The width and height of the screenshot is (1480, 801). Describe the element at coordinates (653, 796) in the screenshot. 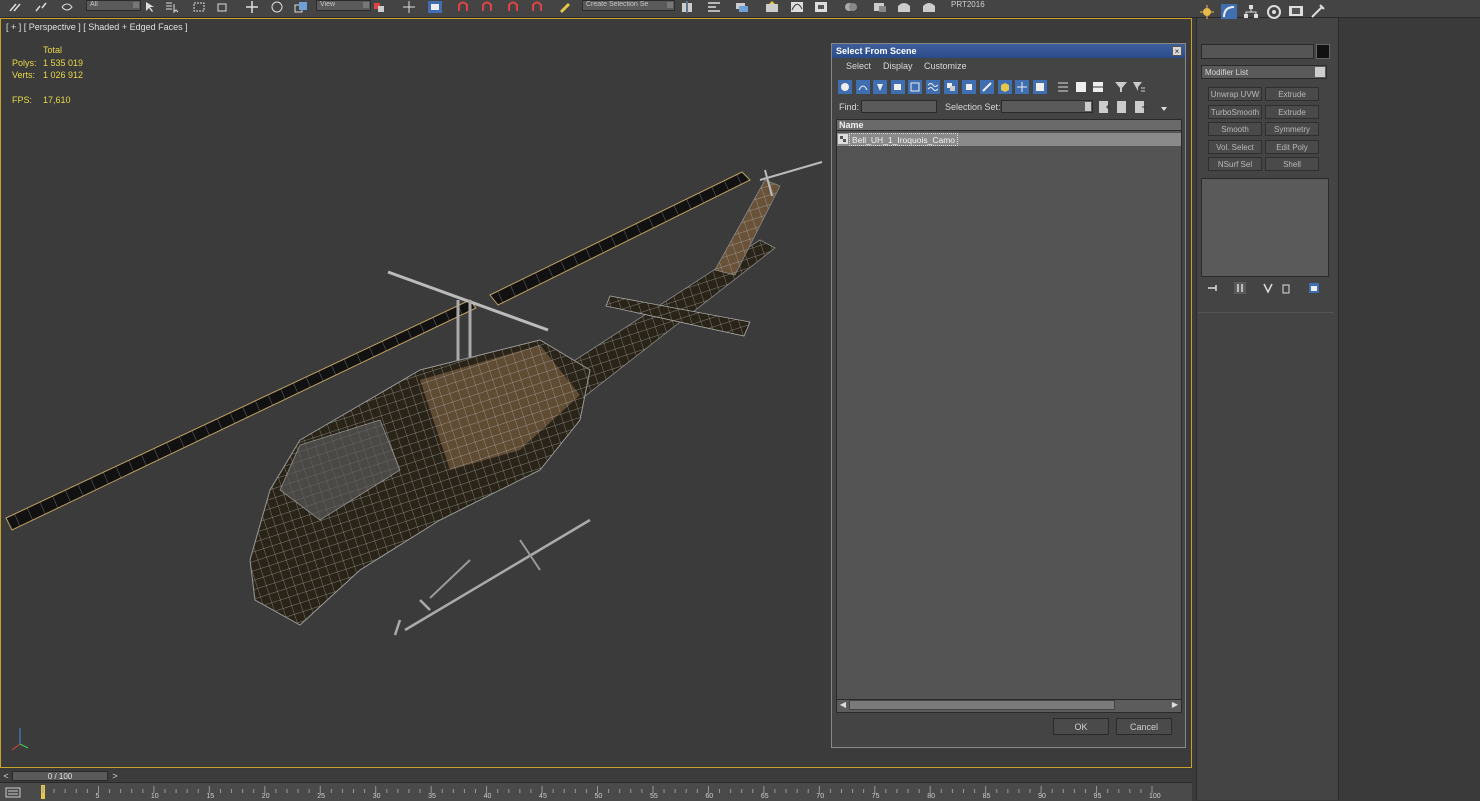

I see `track-tick-label: 55` at that location.